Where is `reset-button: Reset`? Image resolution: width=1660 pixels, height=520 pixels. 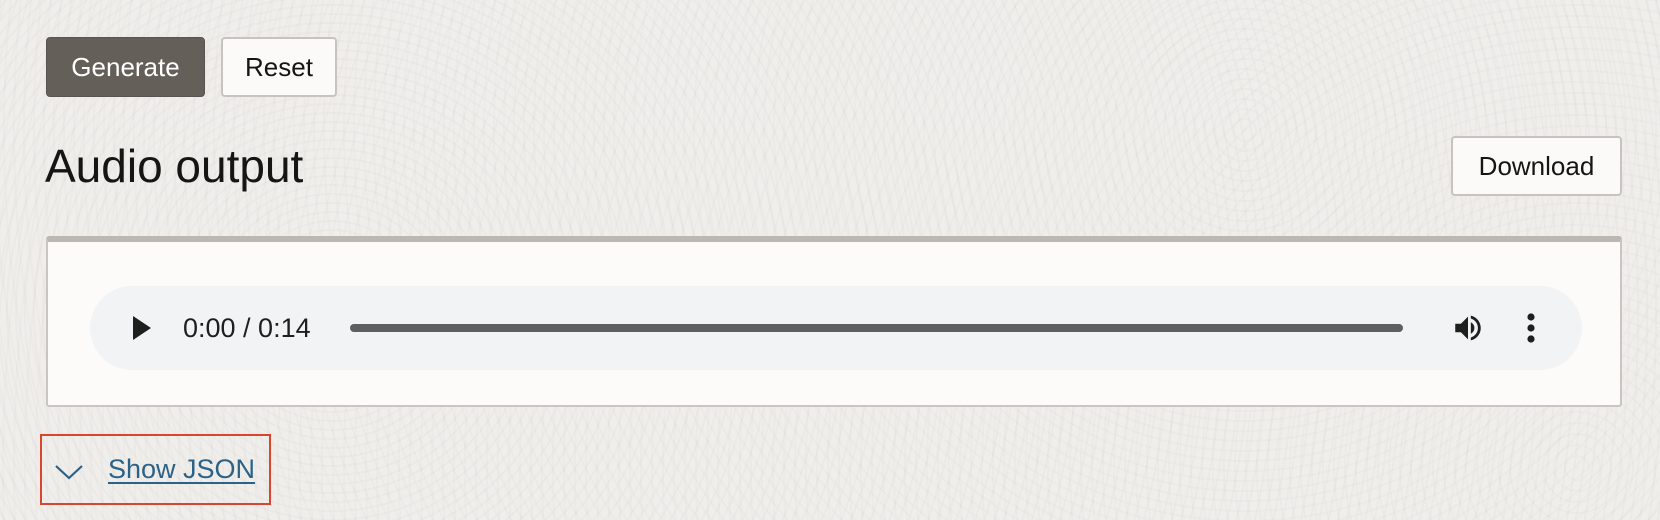 reset-button: Reset is located at coordinates (279, 67).